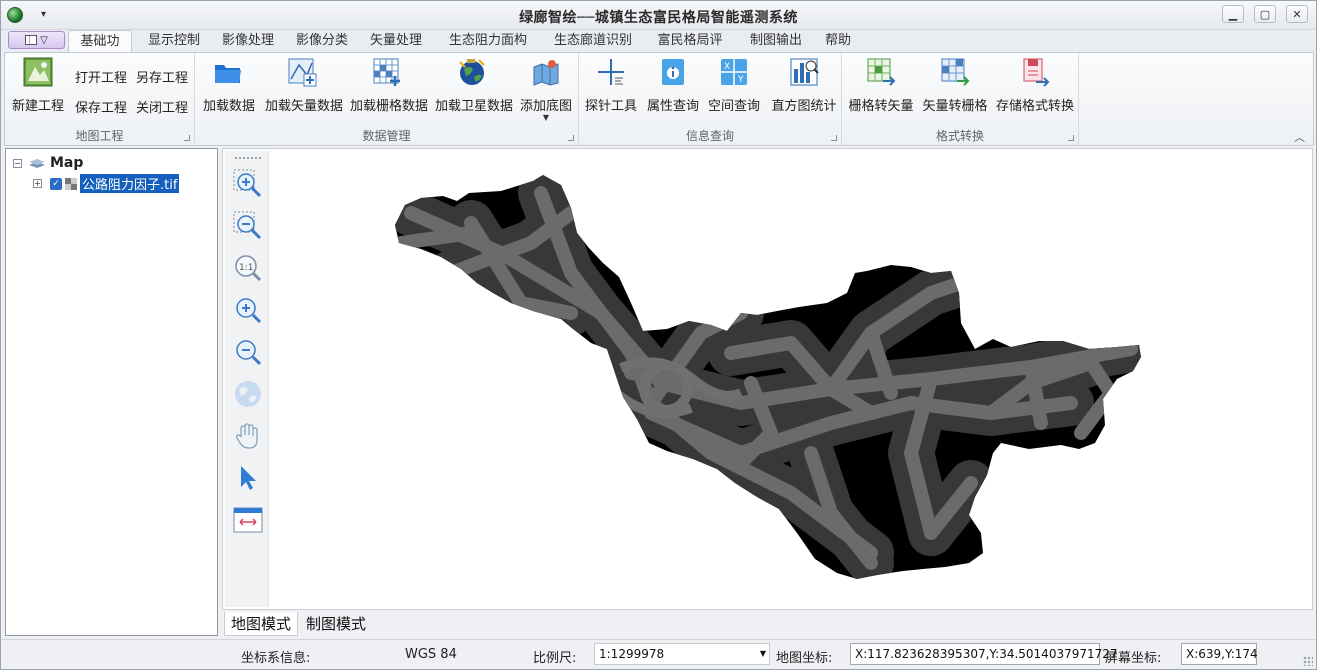 This screenshot has width=1317, height=670. I want to click on zoom-in-icon, so click(248, 310).